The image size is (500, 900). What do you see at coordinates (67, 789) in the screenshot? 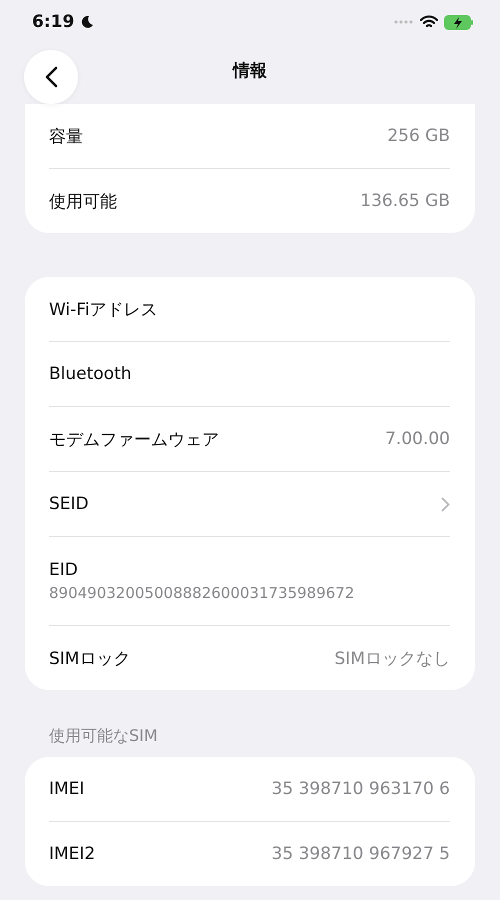
I see `row-label: IMEI` at bounding box center [67, 789].